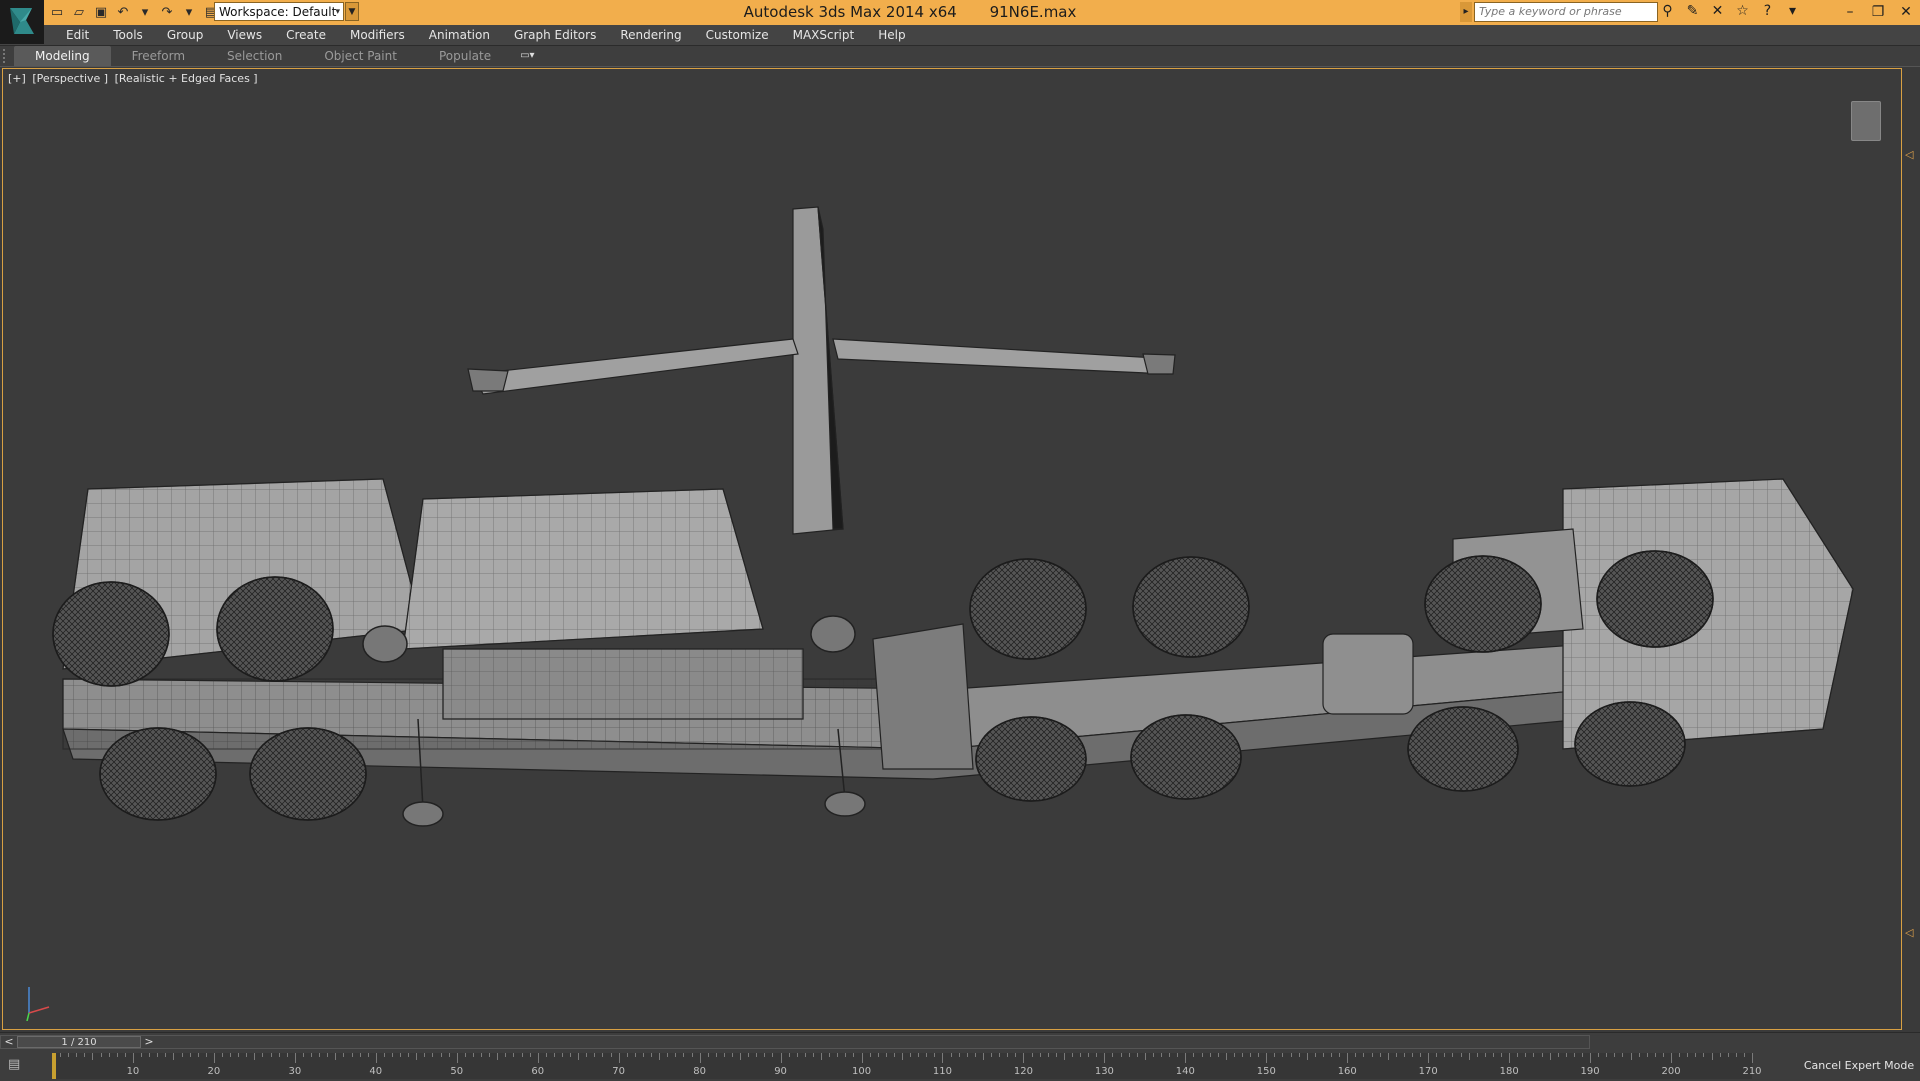 Image resolution: width=1920 pixels, height=1081 pixels. What do you see at coordinates (555, 35) in the screenshot?
I see `menu-graph-editors: Graph Editors` at bounding box center [555, 35].